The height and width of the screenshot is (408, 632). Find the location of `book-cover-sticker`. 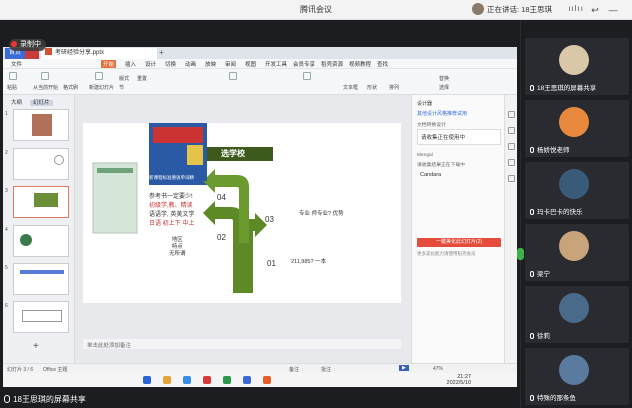

book-cover-sticker is located at coordinates (195, 155).